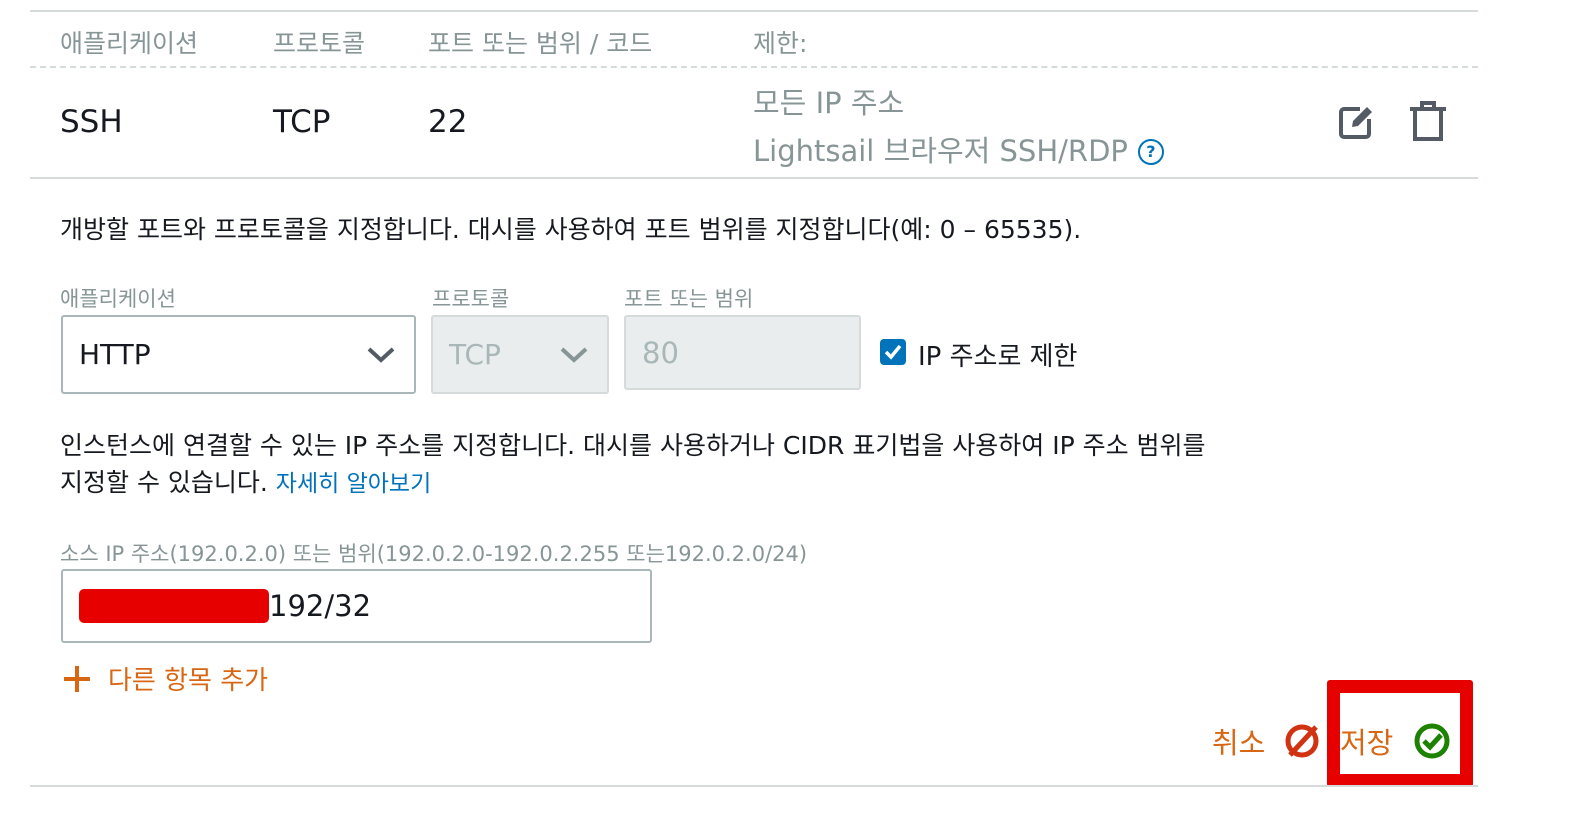 The image size is (1592, 834). I want to click on help-icon: ?, so click(1150, 152).